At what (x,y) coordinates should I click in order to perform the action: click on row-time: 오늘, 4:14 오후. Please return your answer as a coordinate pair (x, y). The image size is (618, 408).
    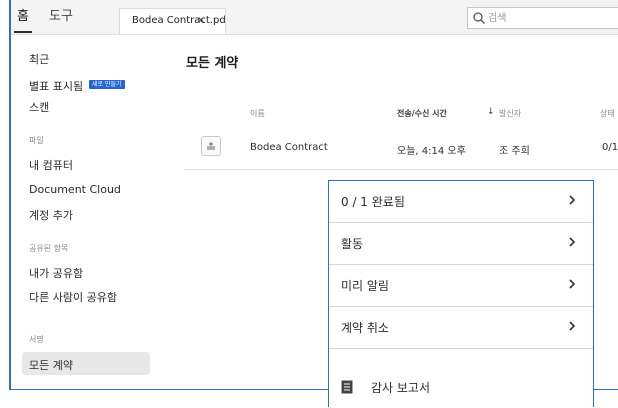
    Looking at the image, I should click on (431, 151).